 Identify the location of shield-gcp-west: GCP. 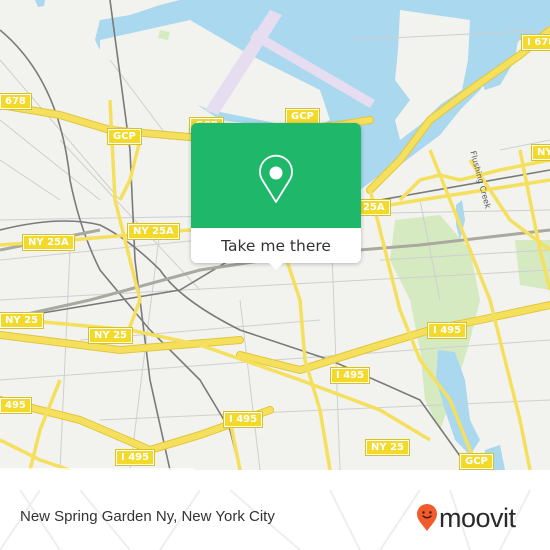
(124, 136).